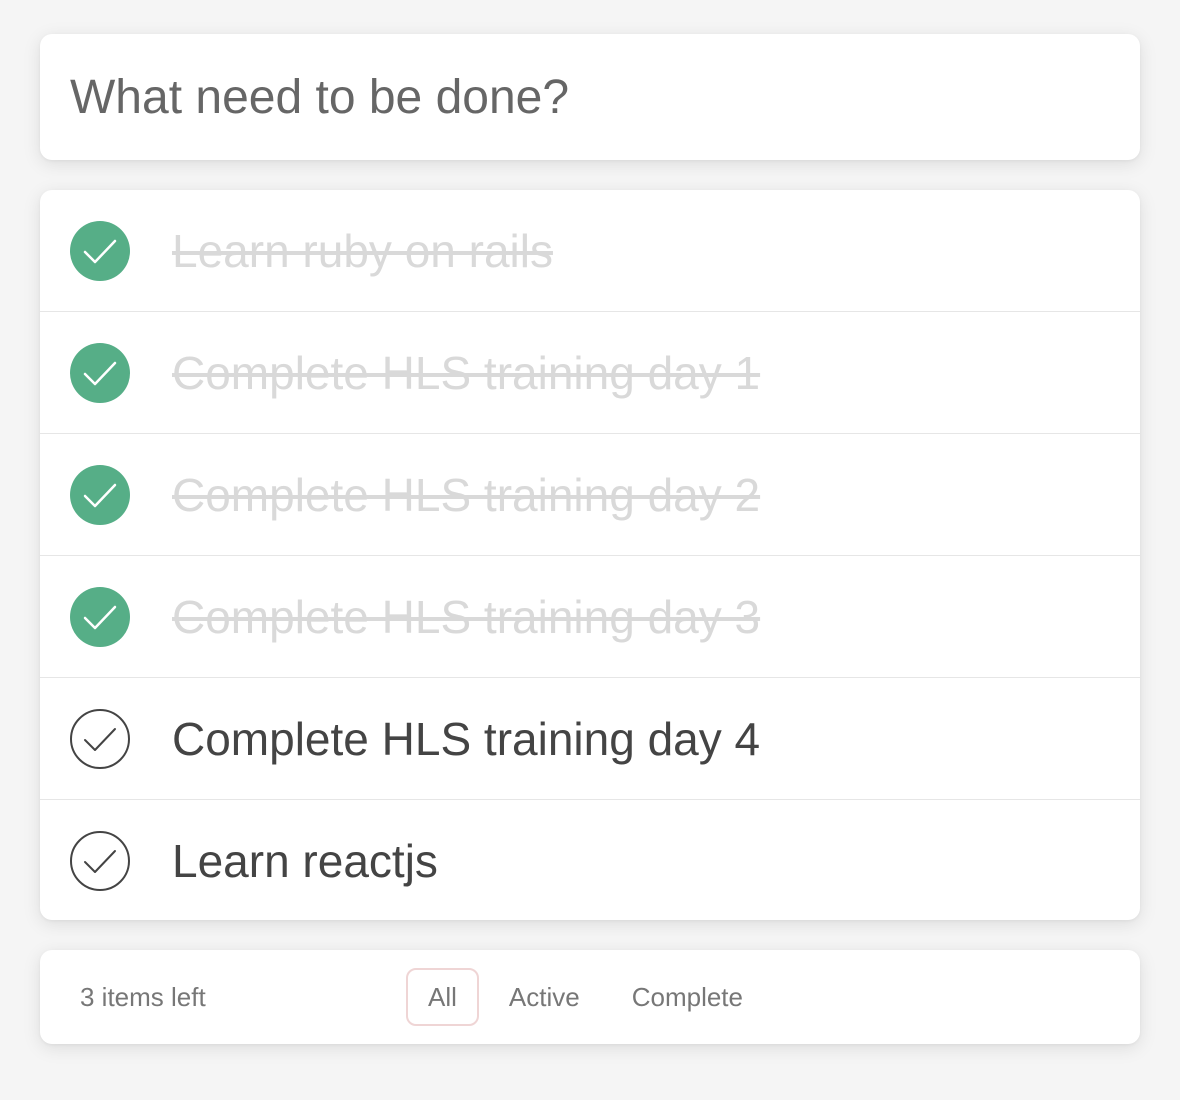 This screenshot has width=1180, height=1100. What do you see at coordinates (442, 997) in the screenshot?
I see `filter-all: All` at bounding box center [442, 997].